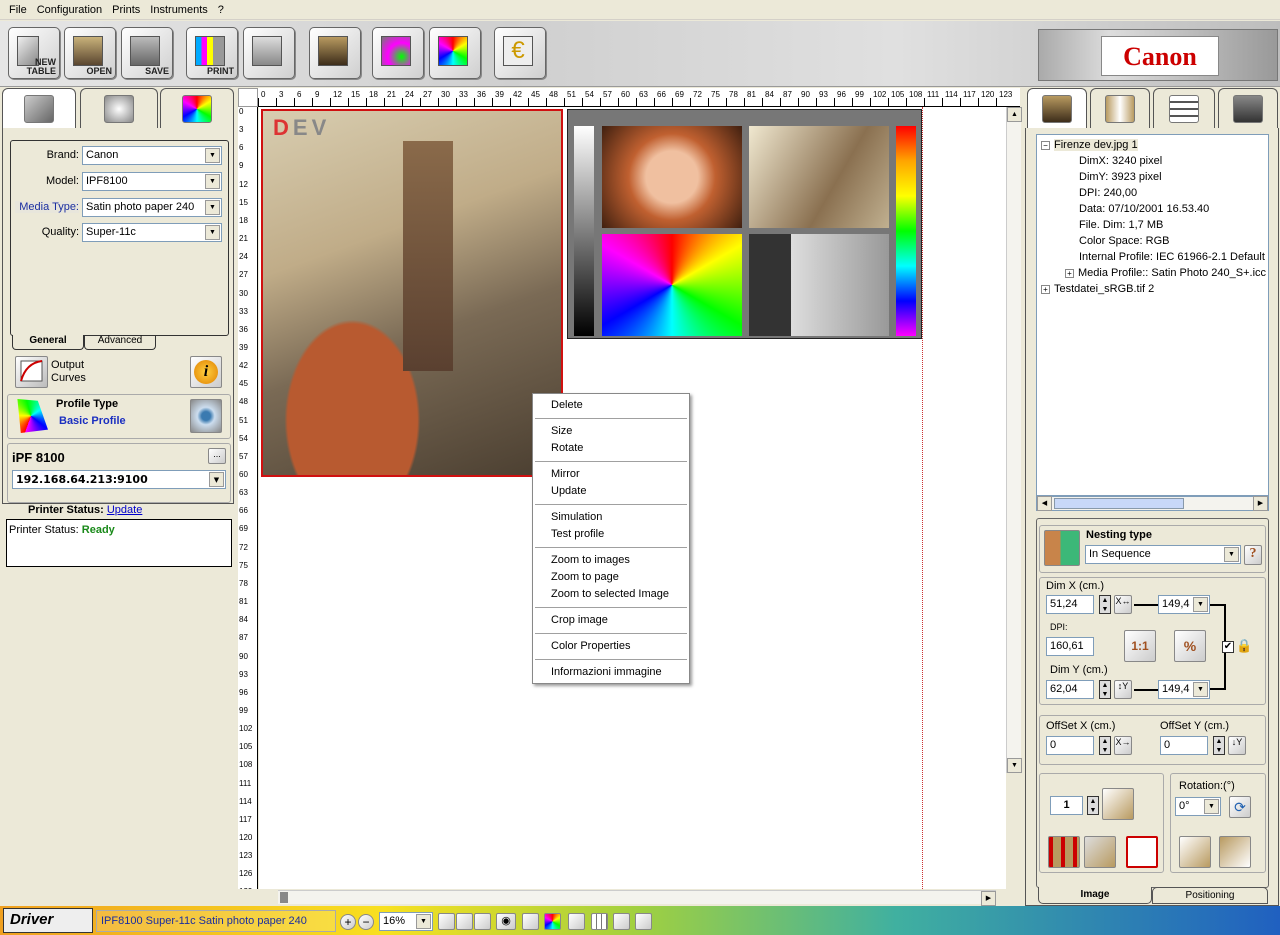 This screenshot has width=1280, height=935. Describe the element at coordinates (1124, 241) in the screenshot. I see `tree-property: Color Space: RGB` at that location.